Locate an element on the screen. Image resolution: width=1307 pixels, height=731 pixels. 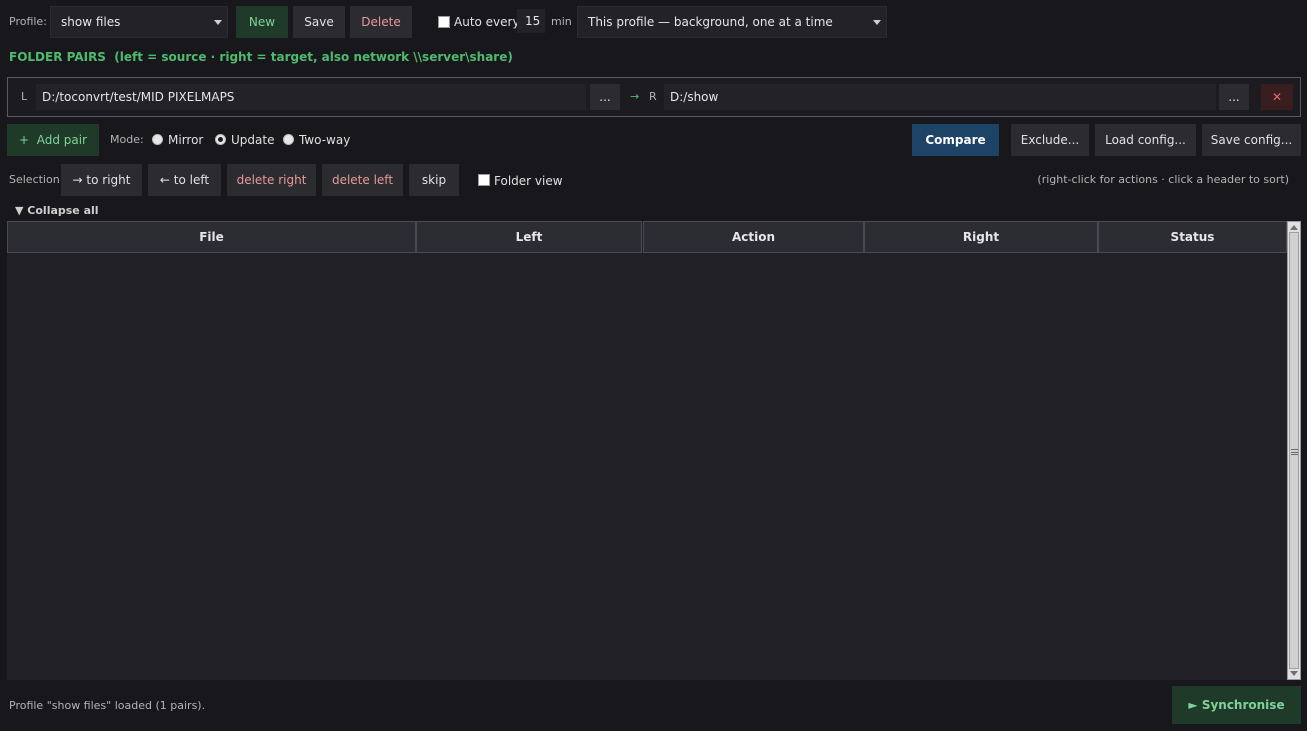
right-path-value: D:/show is located at coordinates (694, 97).